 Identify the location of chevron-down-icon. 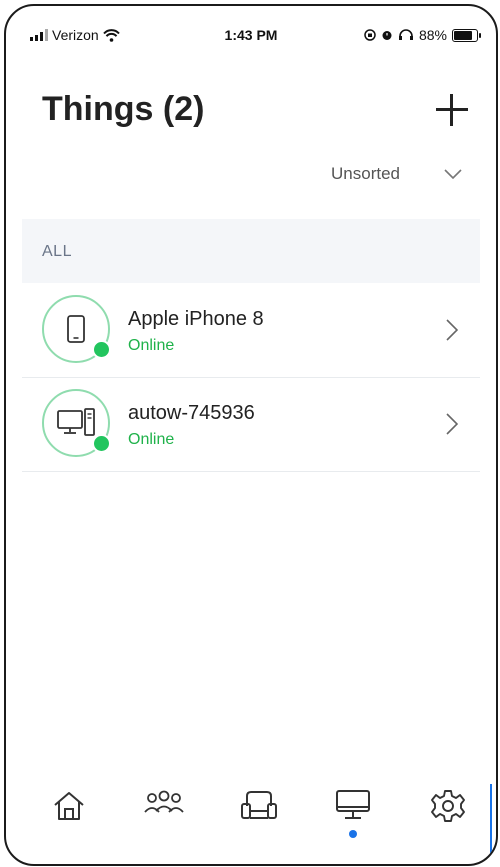
(453, 174).